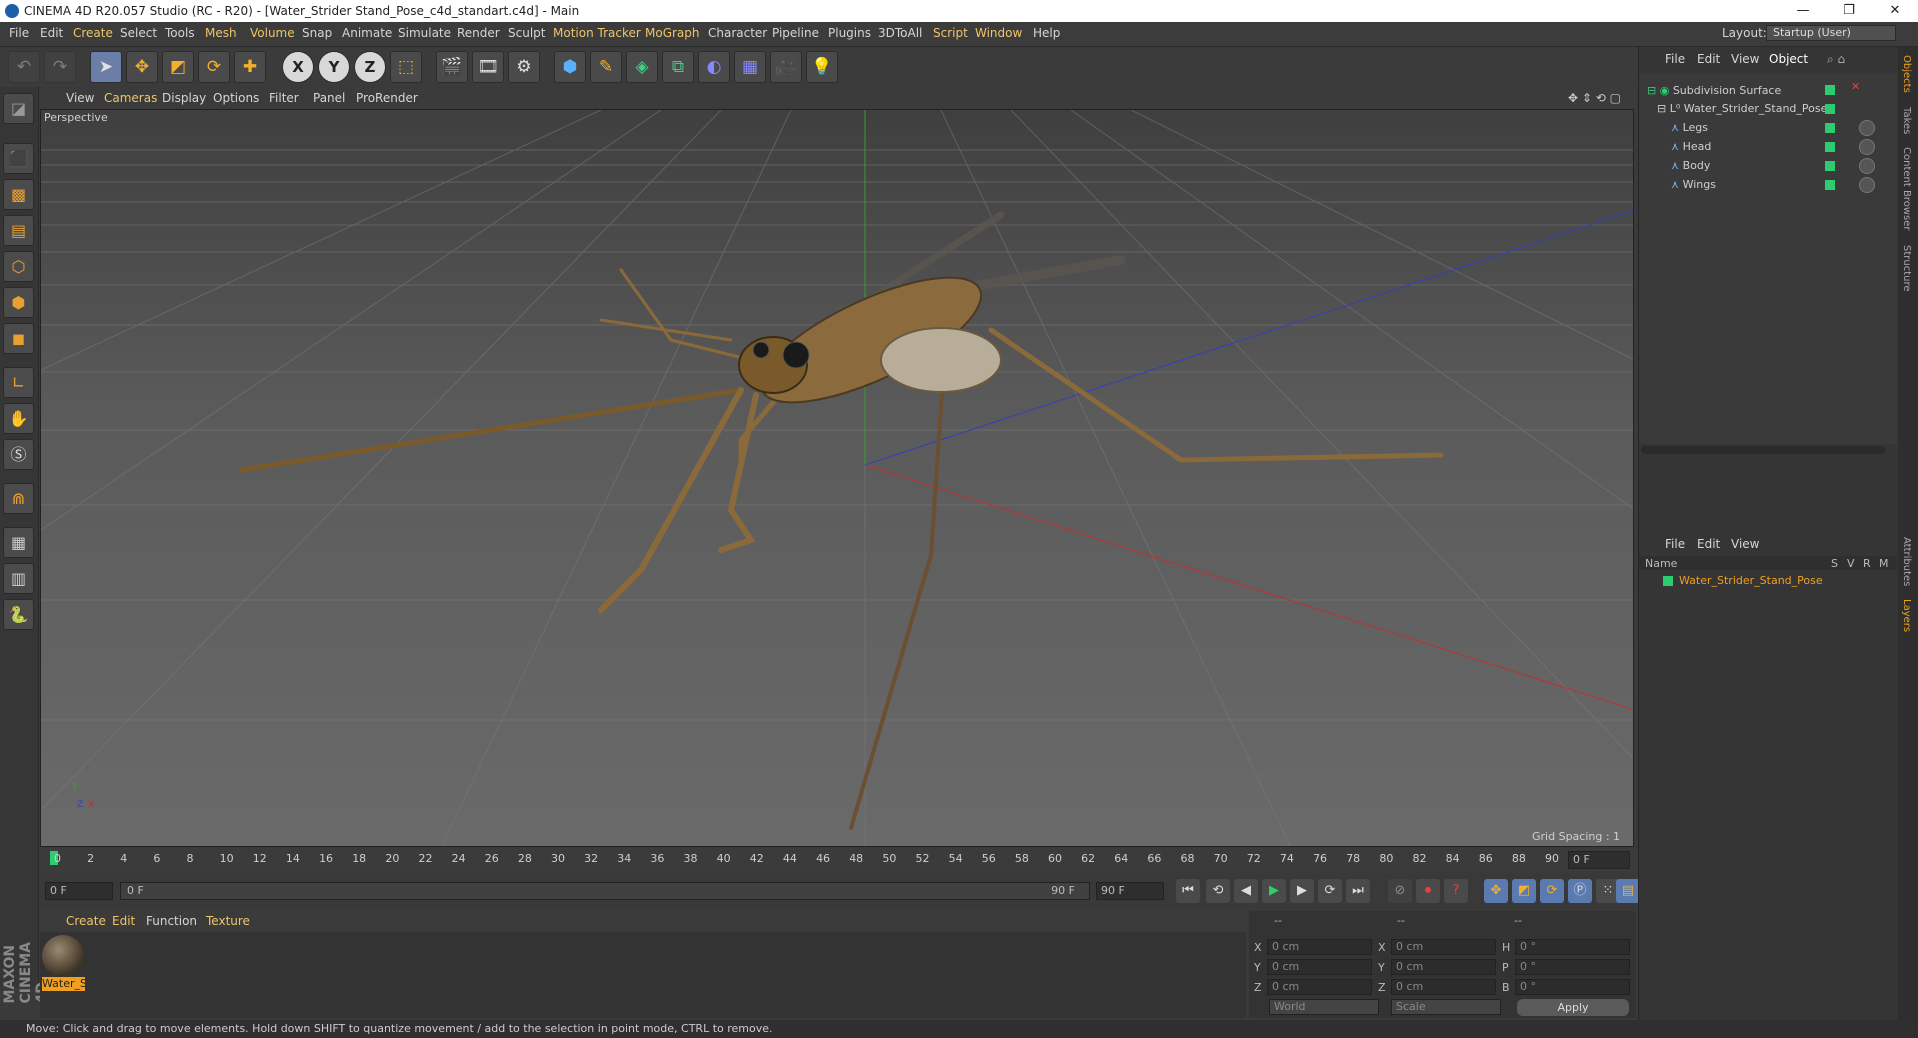 This screenshot has width=1918, height=1038. What do you see at coordinates (1906, 268) in the screenshot?
I see `side-tab-structure: Structure` at bounding box center [1906, 268].